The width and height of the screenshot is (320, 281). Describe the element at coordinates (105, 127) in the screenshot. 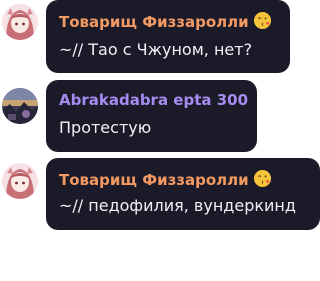

I see `message-text: Протестую` at that location.